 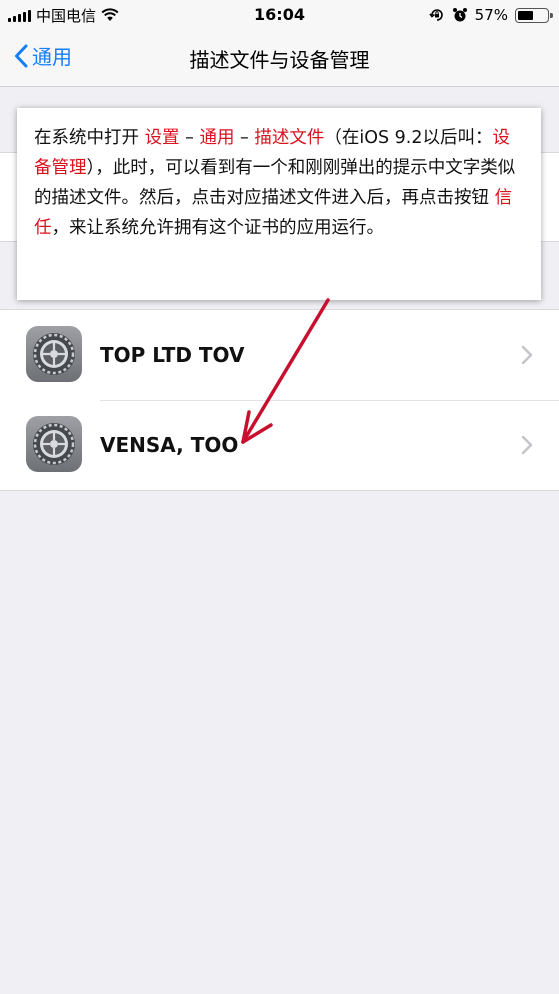 I want to click on callout-segment: 在系统中打开, so click(x=89, y=138).